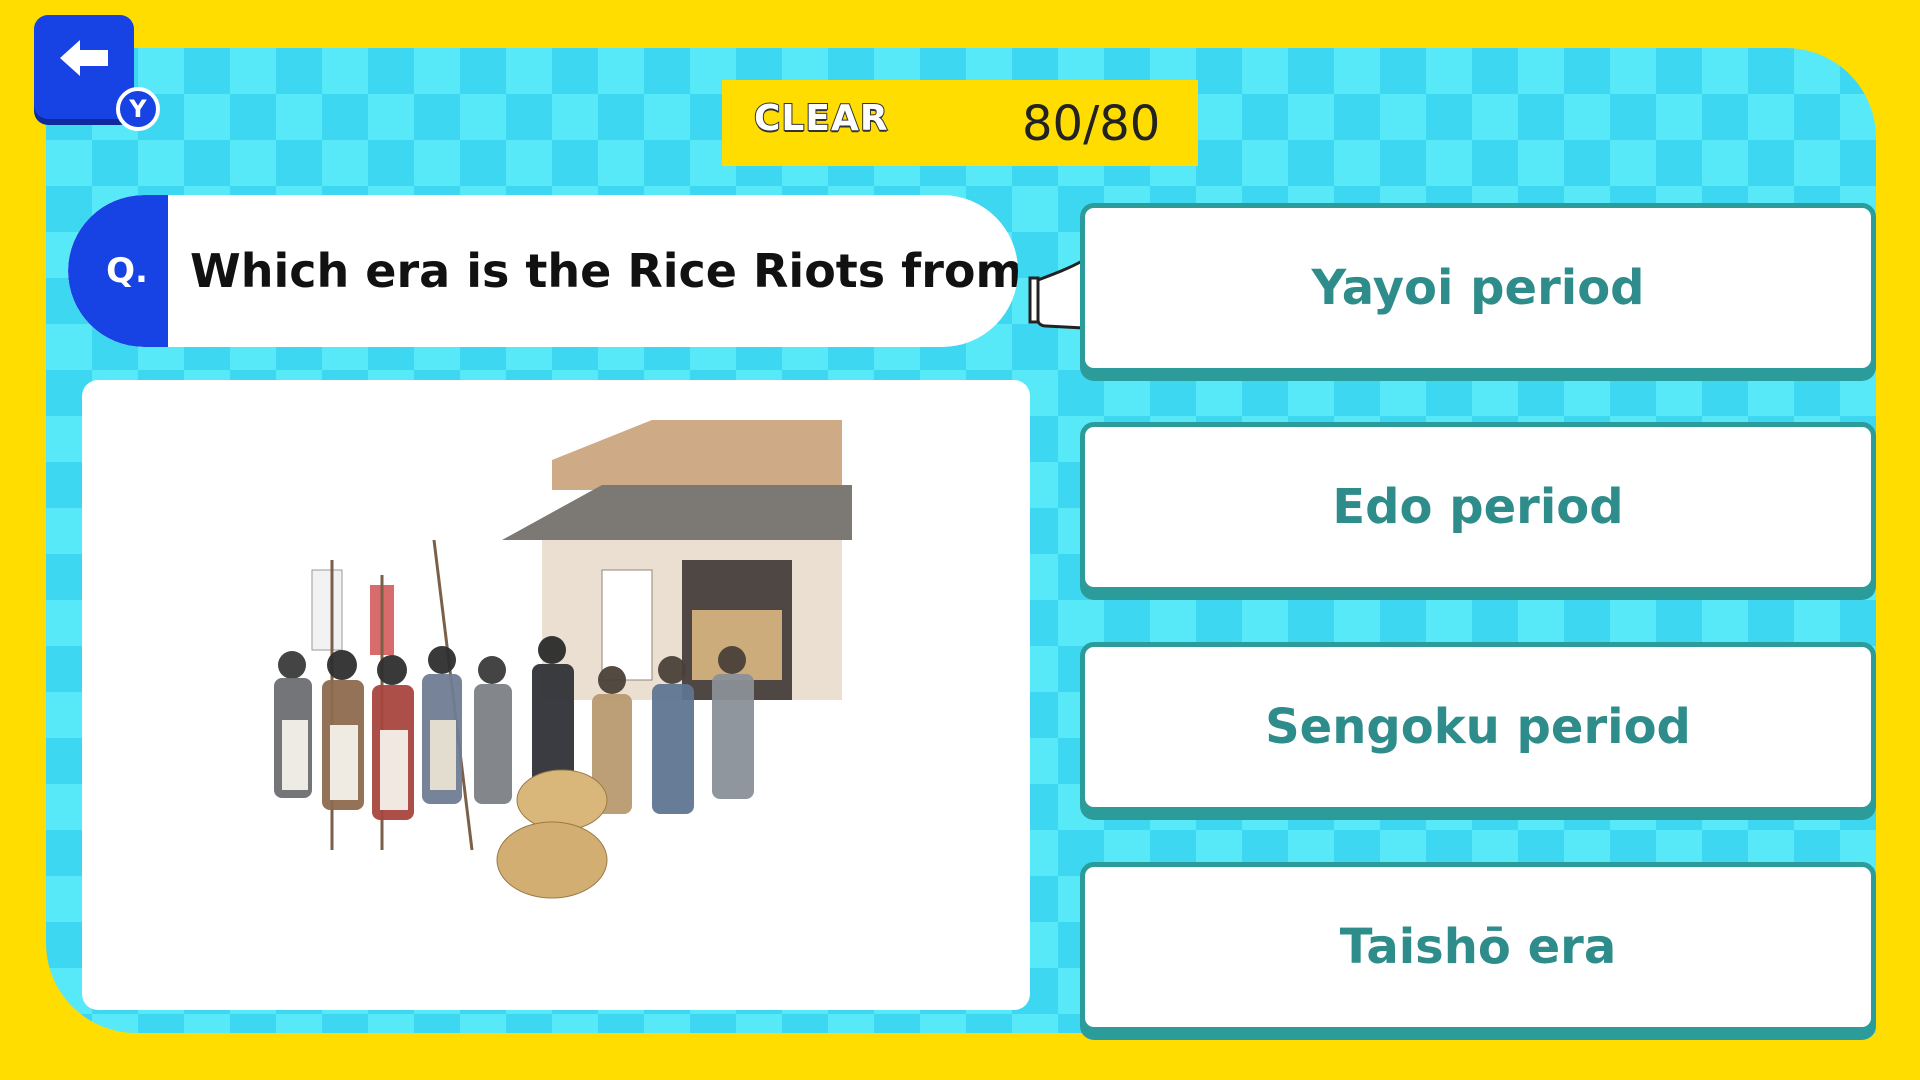  I want to click on answer-option-2: Edo period, so click(1478, 507).